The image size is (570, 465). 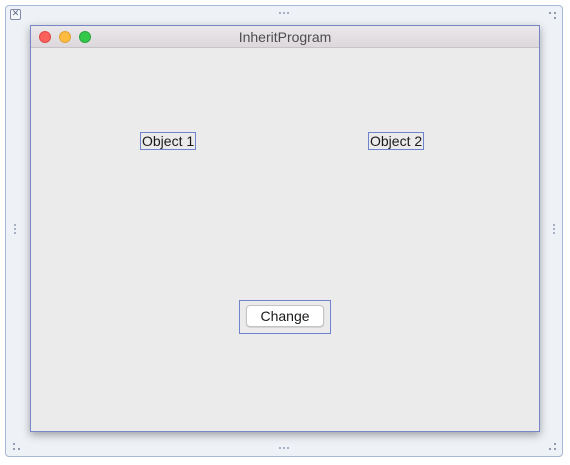 What do you see at coordinates (553, 16) in the screenshot?
I see `top-right-resize-handle` at bounding box center [553, 16].